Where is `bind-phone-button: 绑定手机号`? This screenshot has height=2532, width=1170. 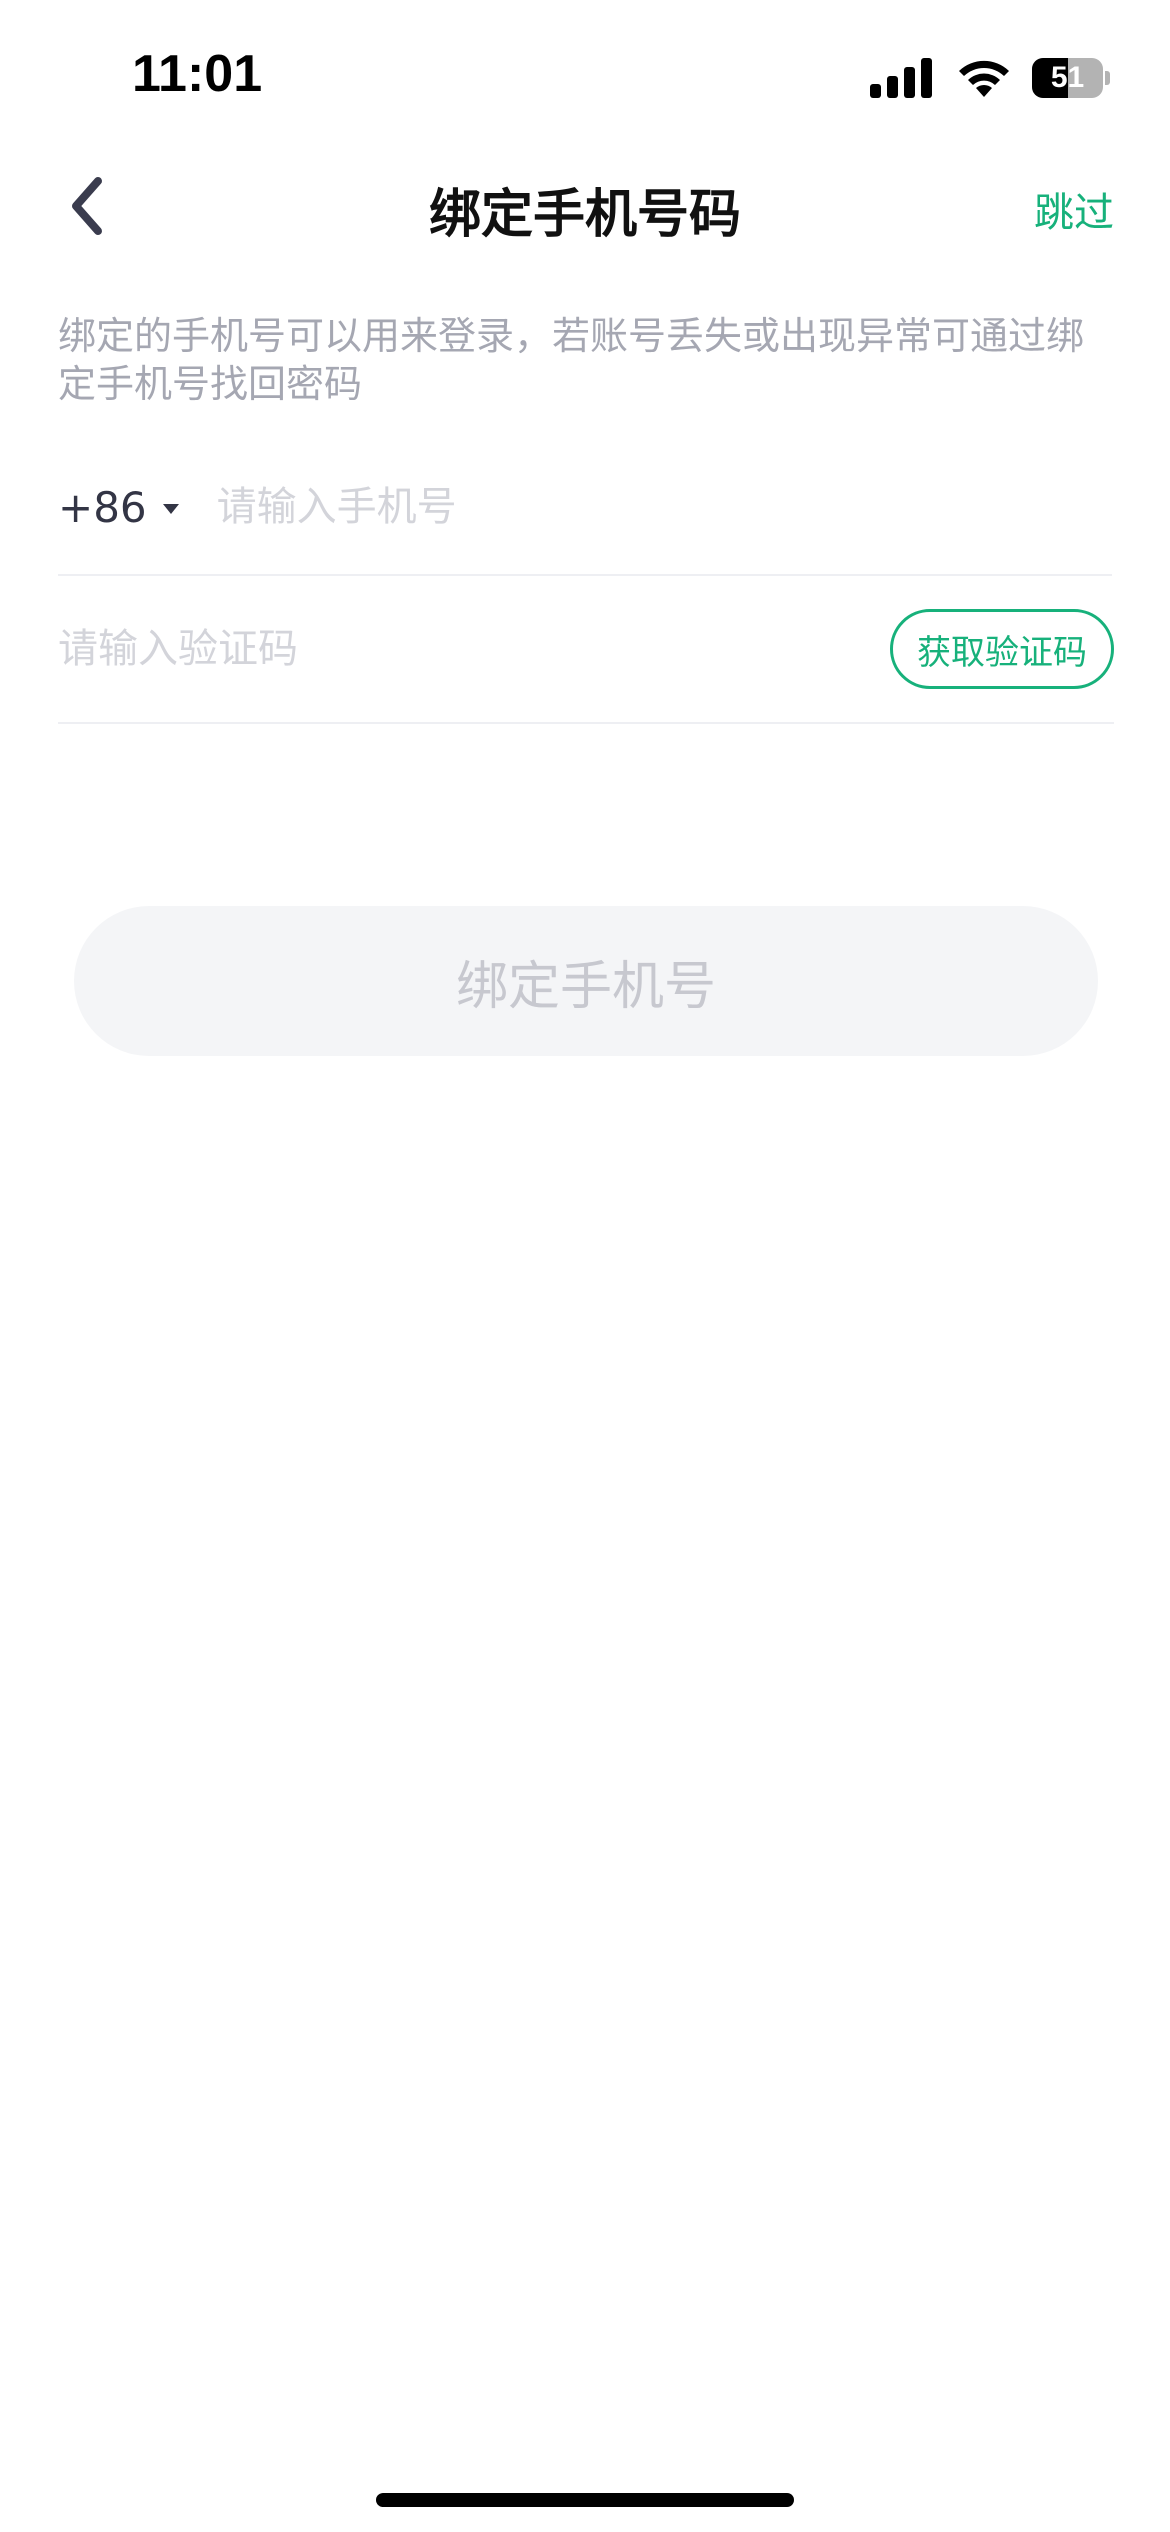 bind-phone-button: 绑定手机号 is located at coordinates (586, 981).